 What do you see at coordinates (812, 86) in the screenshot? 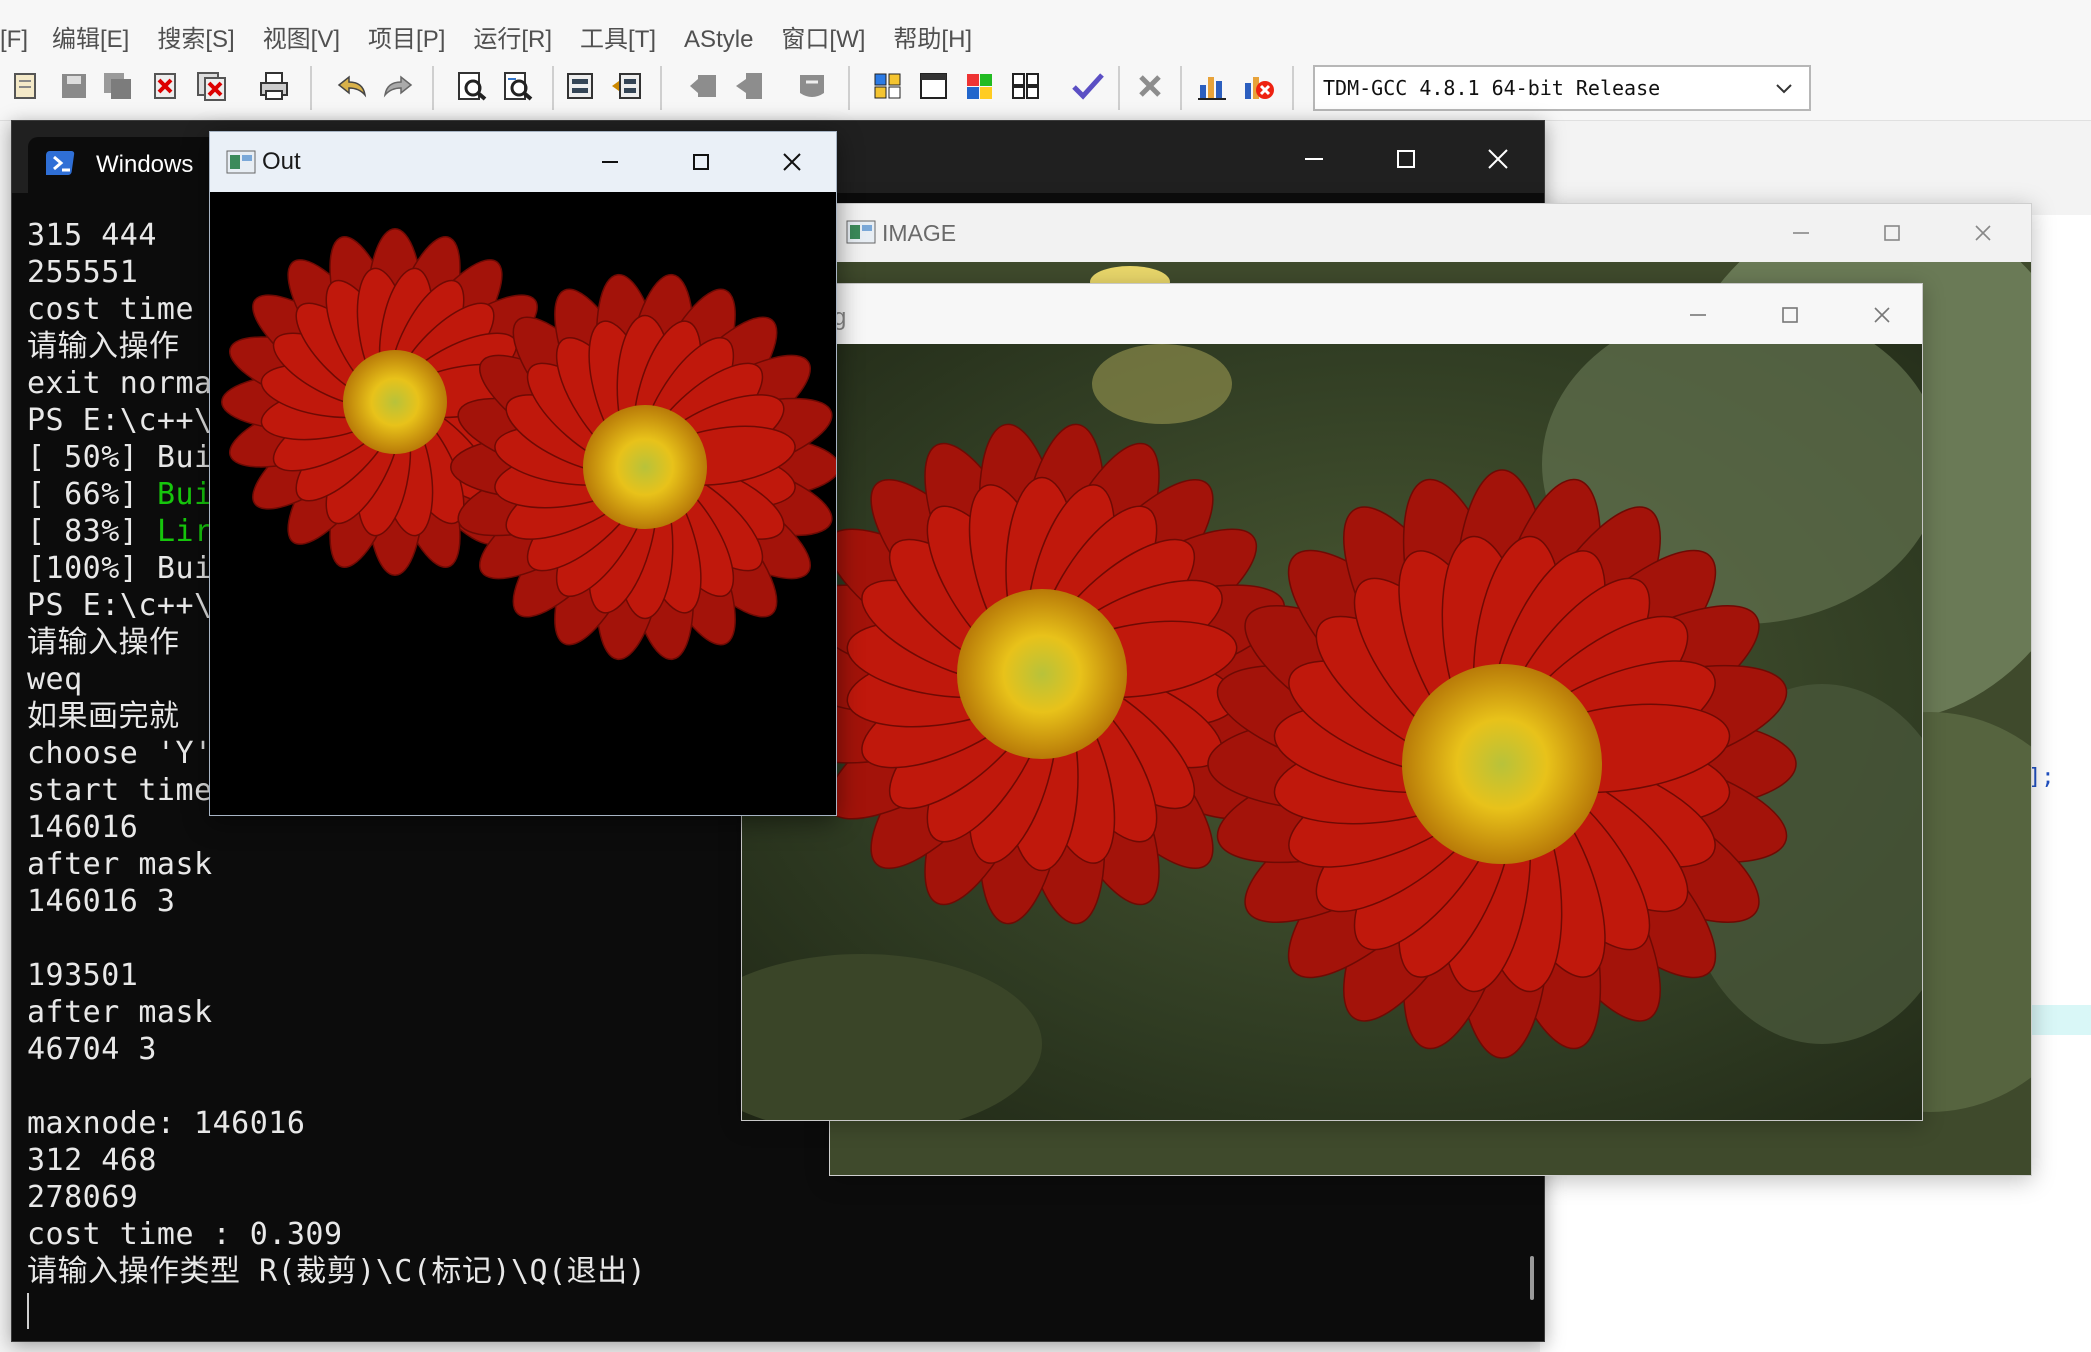
I see `comment-icon` at bounding box center [812, 86].